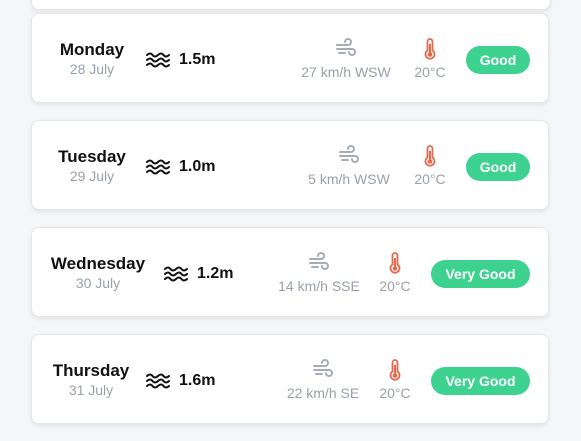 This screenshot has width=581, height=441. I want to click on wind-speed-direction: 22 km/h SE, so click(323, 393).